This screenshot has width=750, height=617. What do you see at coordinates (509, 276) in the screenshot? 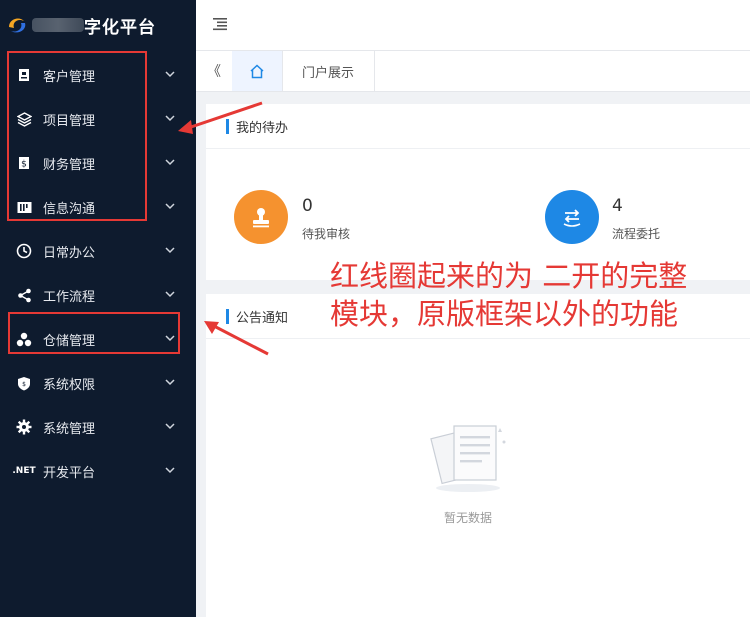
I see `annotation-text-line1: 红线圈起来的为 二开的完整` at bounding box center [509, 276].